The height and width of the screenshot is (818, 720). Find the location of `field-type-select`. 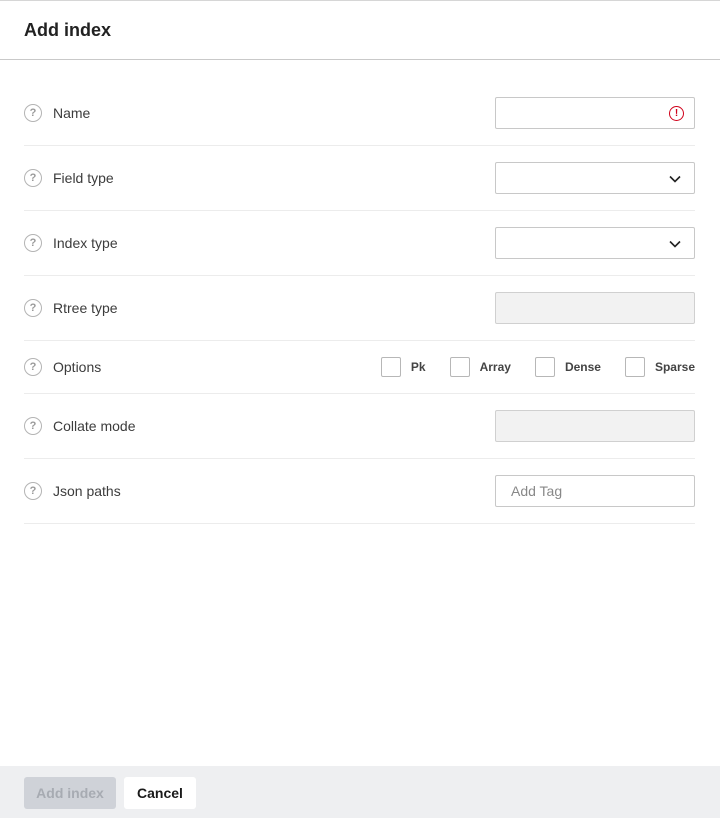

field-type-select is located at coordinates (595, 178).